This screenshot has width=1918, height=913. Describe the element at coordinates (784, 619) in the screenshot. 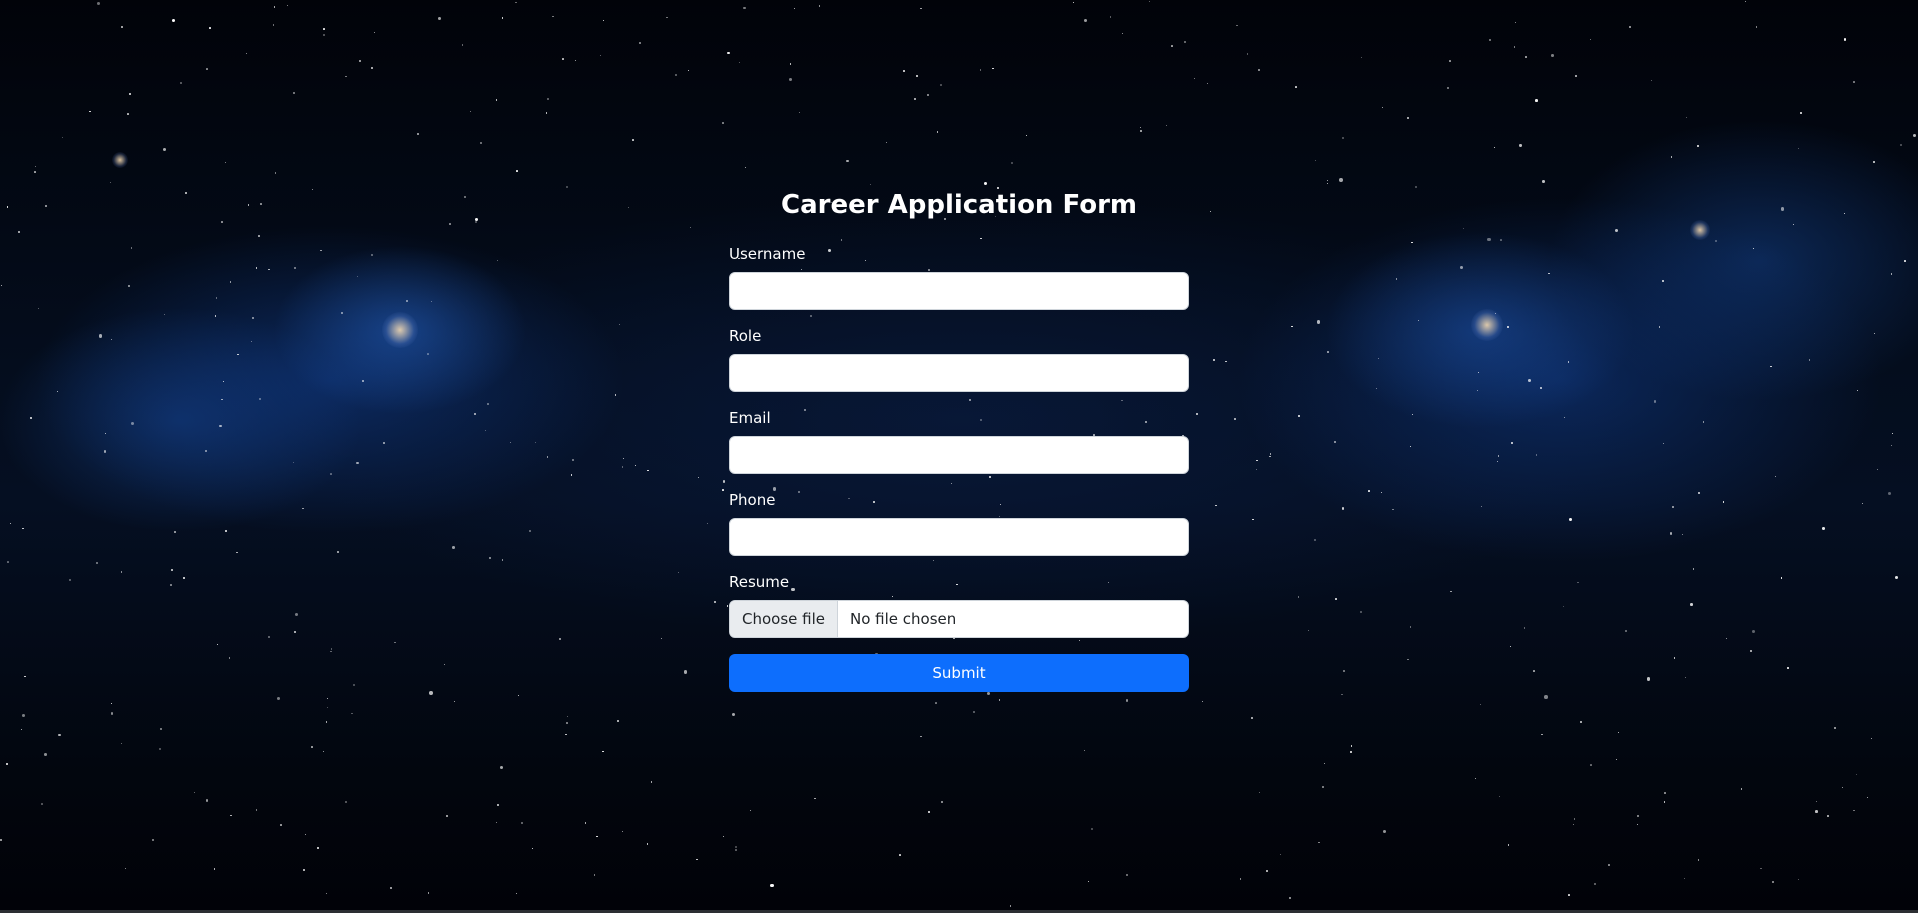

I see `choose-file-button: Choose file` at that location.